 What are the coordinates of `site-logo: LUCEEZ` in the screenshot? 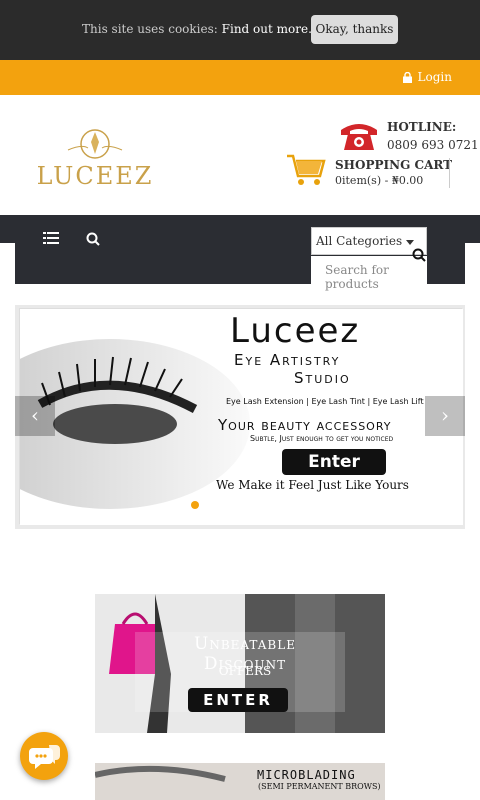 It's located at (95, 158).